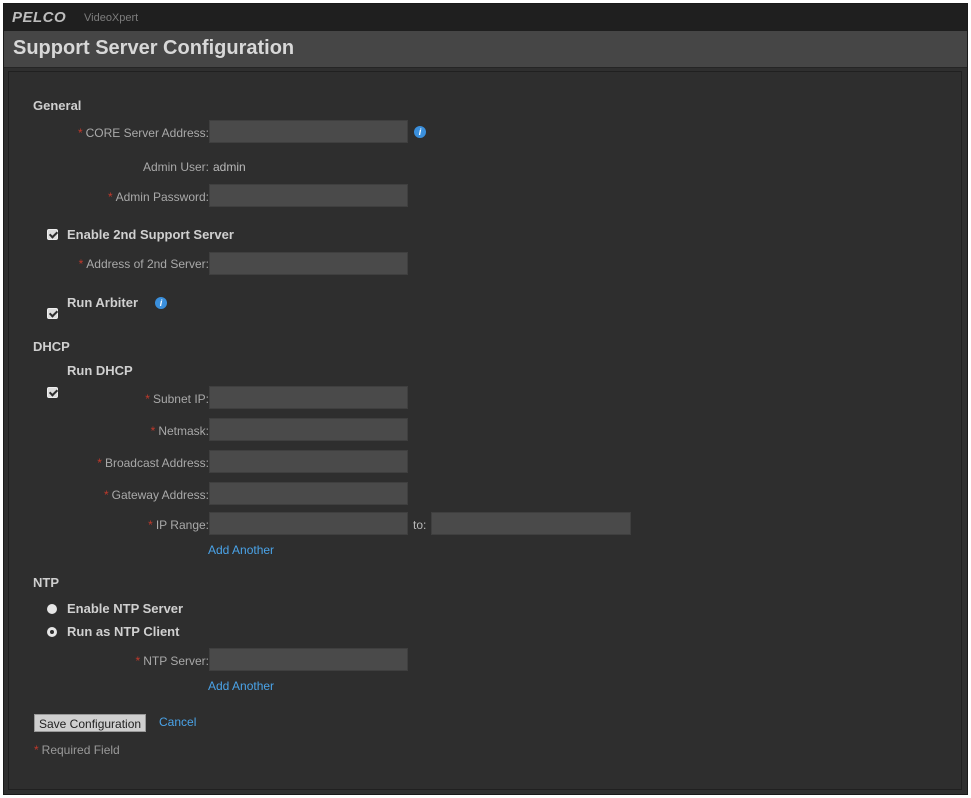 This screenshot has width=971, height=798. Describe the element at coordinates (172, 661) in the screenshot. I see `ntp-server-label: * NTP Server:` at that location.